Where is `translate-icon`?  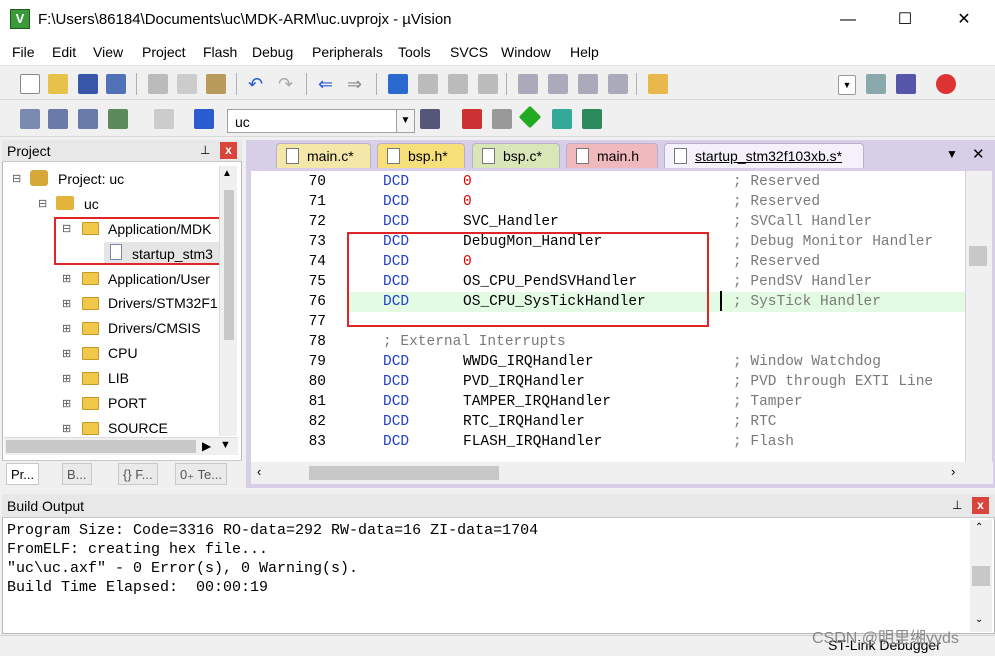
translate-icon is located at coordinates (30, 119).